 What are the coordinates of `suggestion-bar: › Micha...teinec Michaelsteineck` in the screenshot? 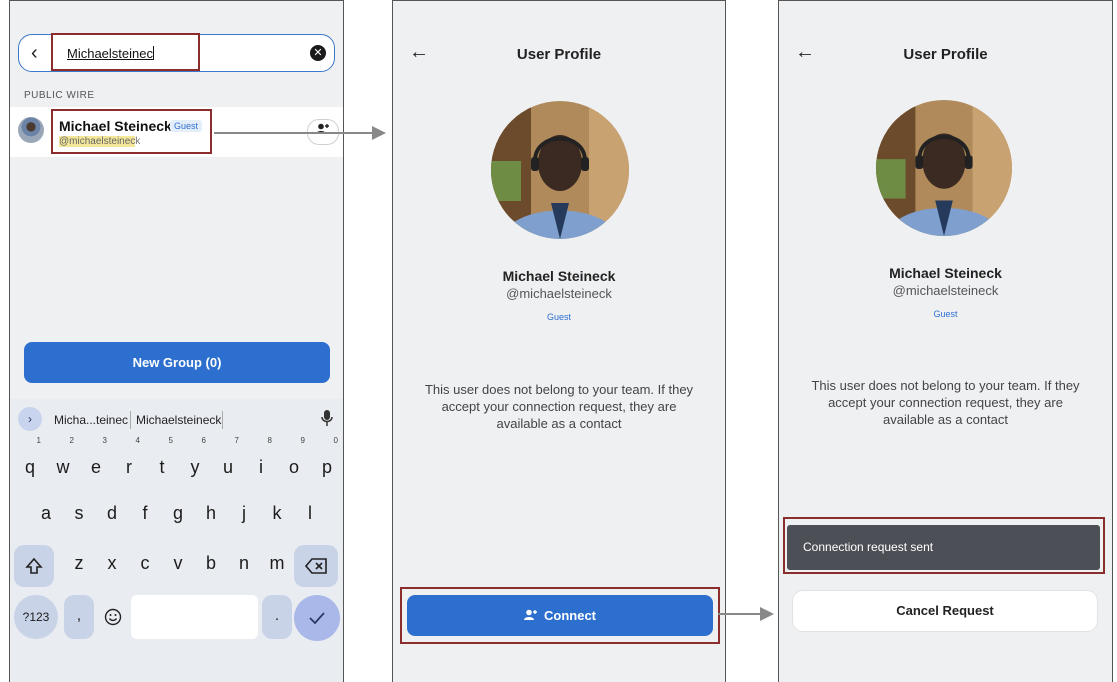 It's located at (176, 418).